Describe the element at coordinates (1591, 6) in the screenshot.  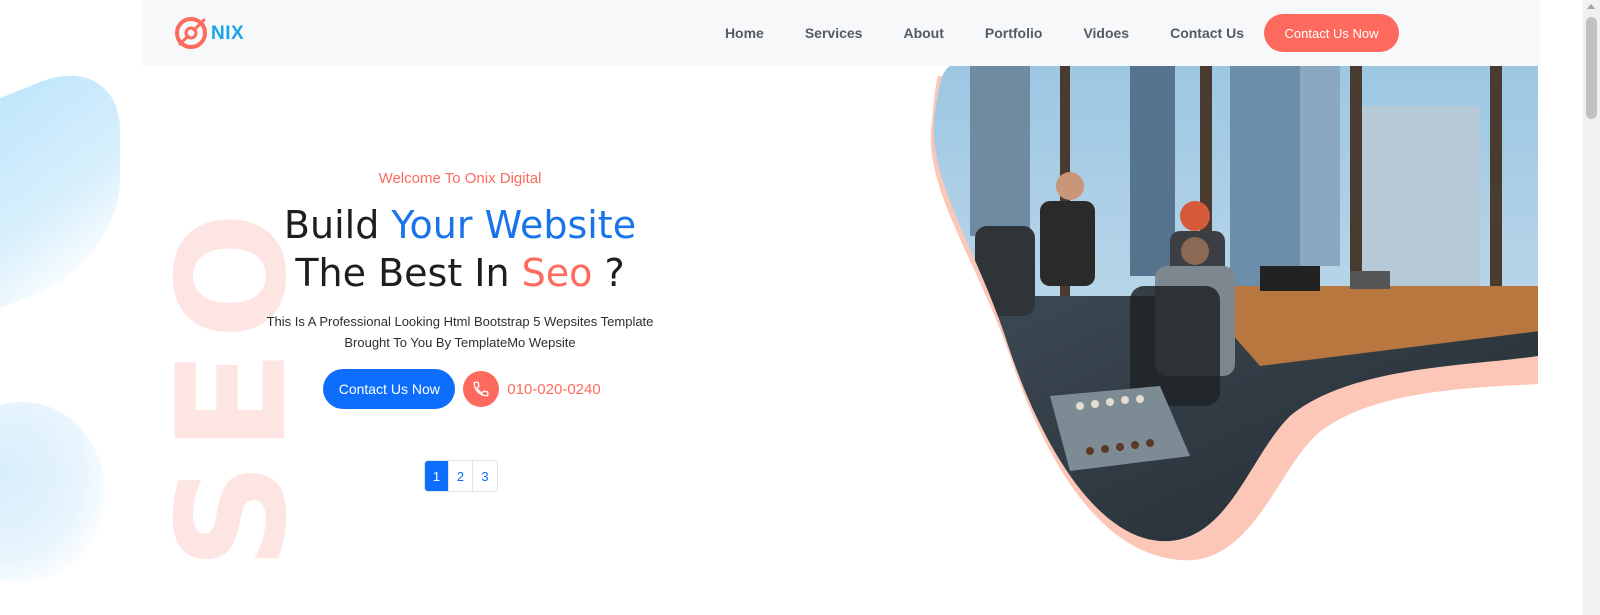
I see `scroll-up-icon` at that location.